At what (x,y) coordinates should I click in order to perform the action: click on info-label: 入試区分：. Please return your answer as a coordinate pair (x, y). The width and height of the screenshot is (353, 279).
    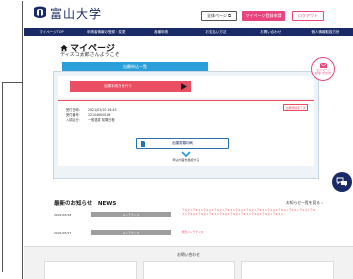
    Looking at the image, I should click on (74, 120).